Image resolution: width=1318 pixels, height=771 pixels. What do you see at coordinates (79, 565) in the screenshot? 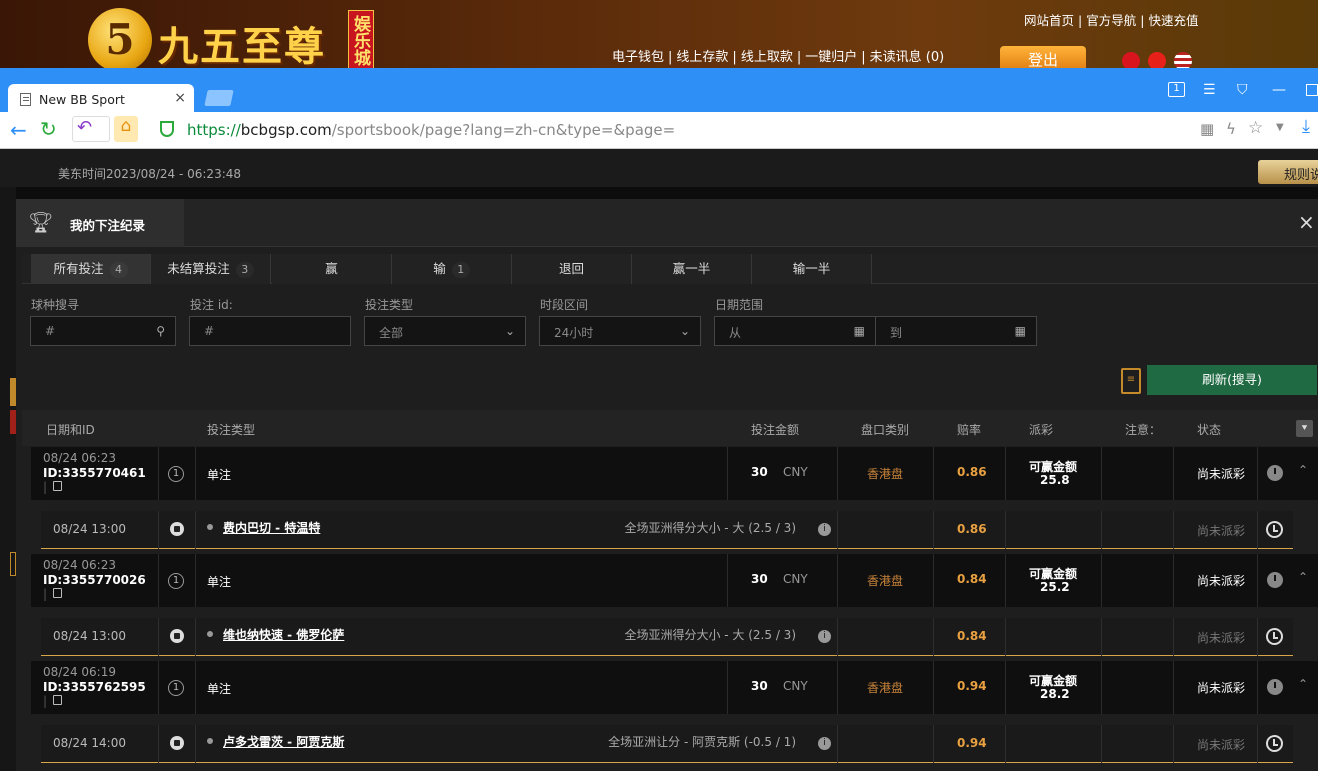
I see `bet-date: 08/24 06:23` at bounding box center [79, 565].